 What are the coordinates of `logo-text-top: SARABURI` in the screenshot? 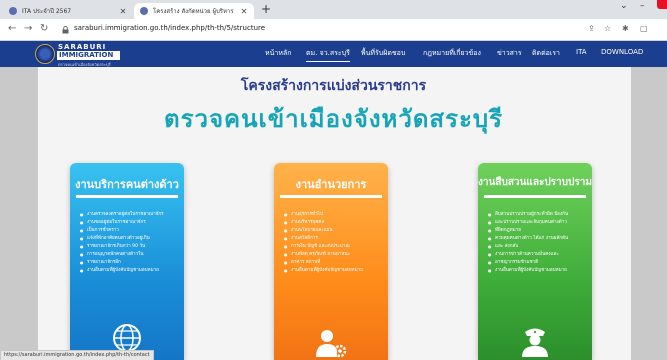 It's located at (82, 47).